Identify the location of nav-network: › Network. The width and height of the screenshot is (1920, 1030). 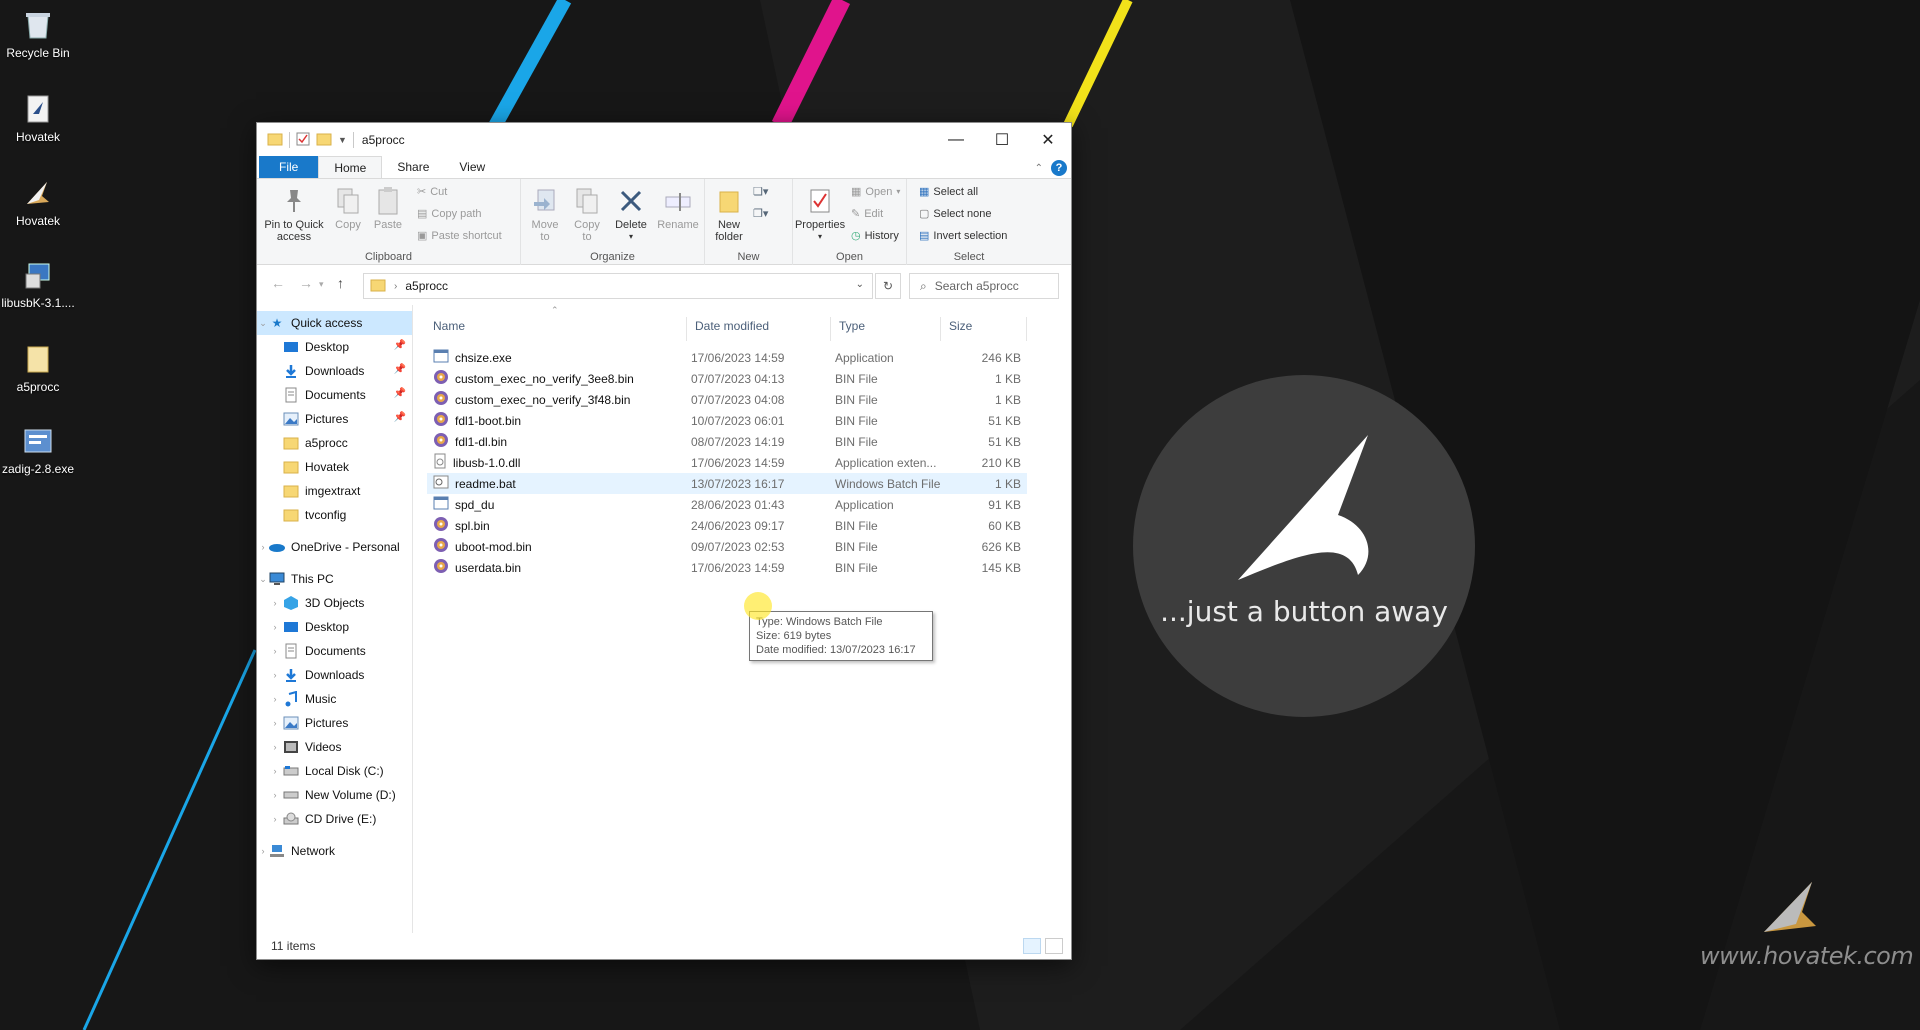
(334, 851).